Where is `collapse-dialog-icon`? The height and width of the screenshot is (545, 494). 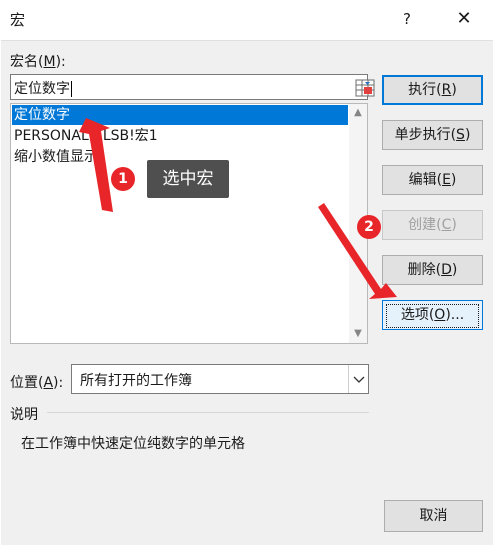
collapse-dialog-icon is located at coordinates (365, 88).